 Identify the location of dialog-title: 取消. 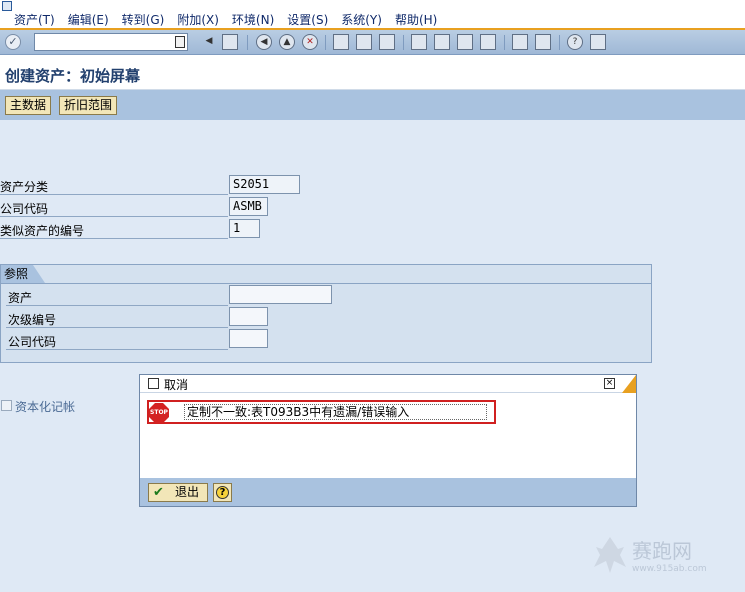
(176, 385).